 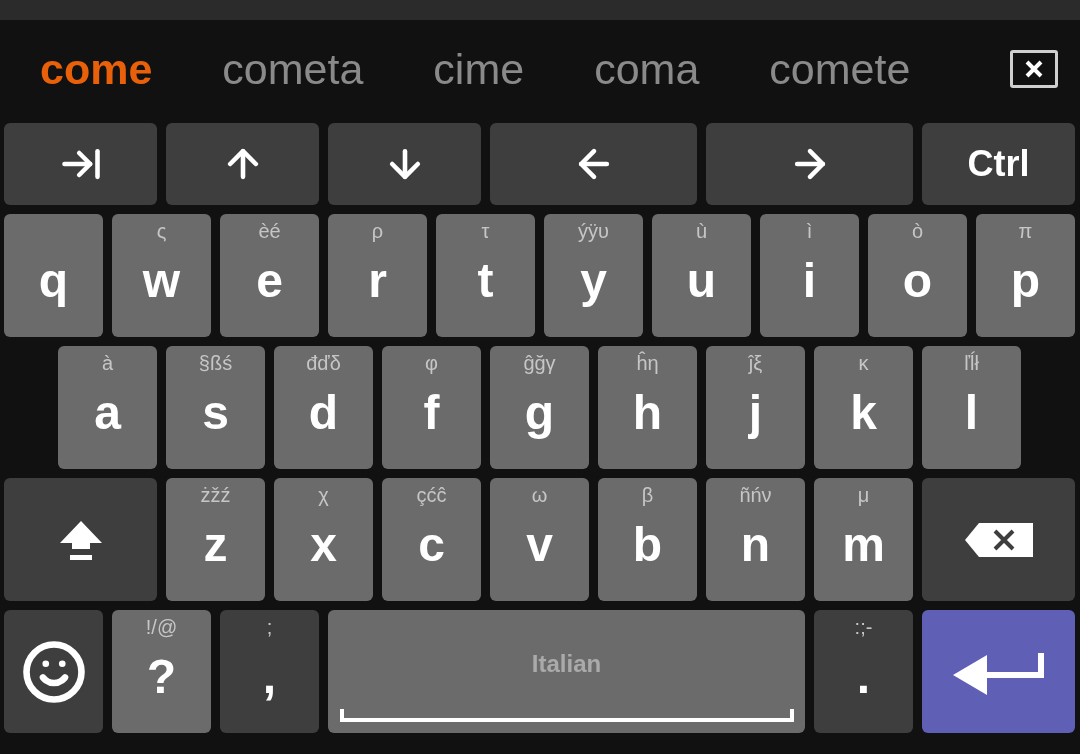 What do you see at coordinates (539, 539) in the screenshot?
I see `letter-key: ω v` at bounding box center [539, 539].